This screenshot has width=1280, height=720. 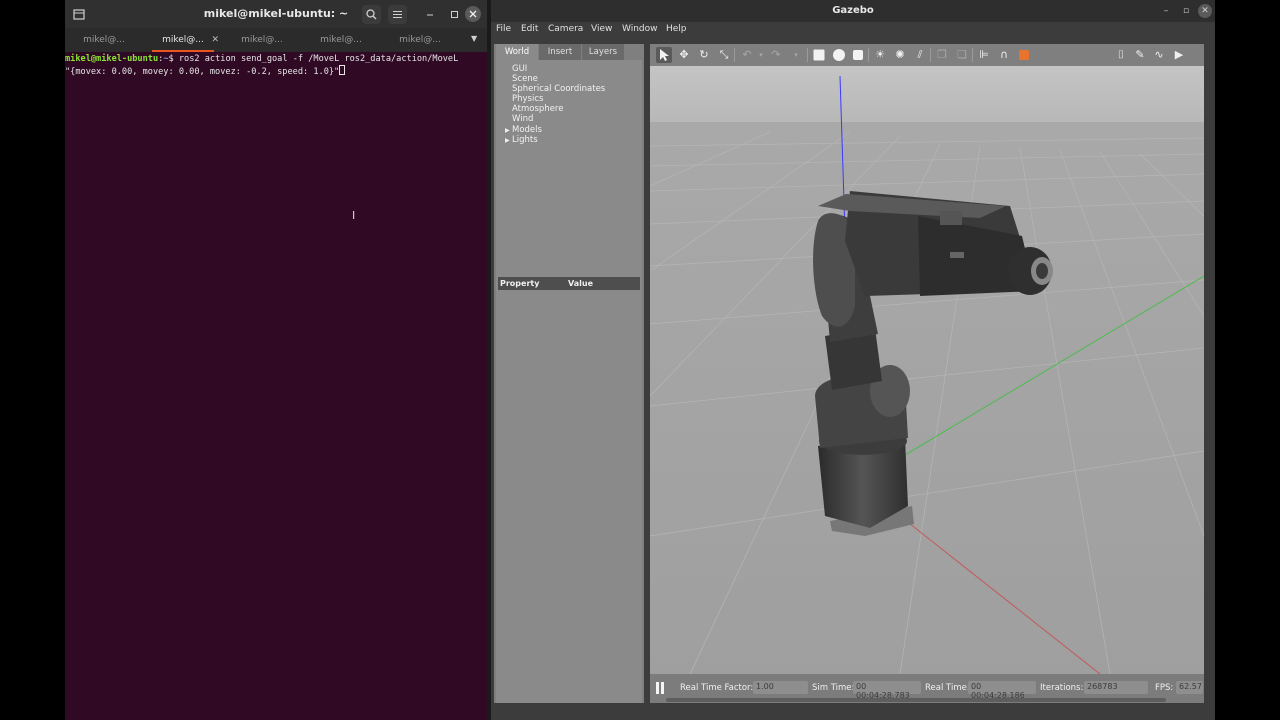 I want to click on tree-item-wind: Wind, so click(x=522, y=119).